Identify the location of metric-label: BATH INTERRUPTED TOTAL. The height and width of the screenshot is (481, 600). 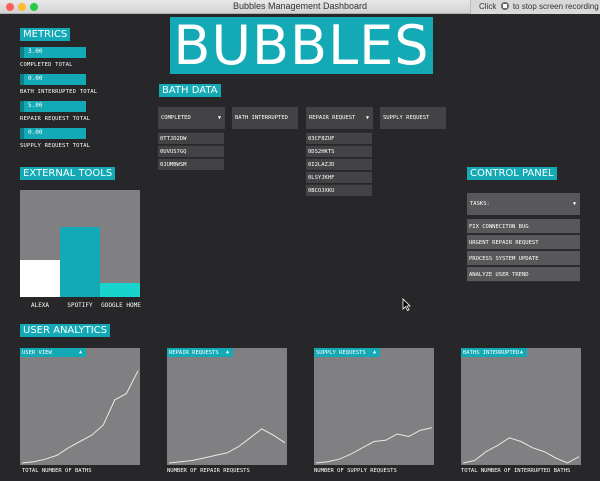
(59, 92).